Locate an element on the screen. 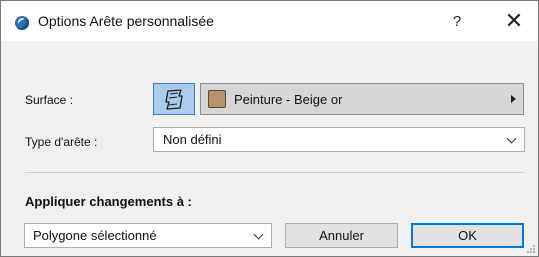  resize-grip-icon is located at coordinates (530, 248).